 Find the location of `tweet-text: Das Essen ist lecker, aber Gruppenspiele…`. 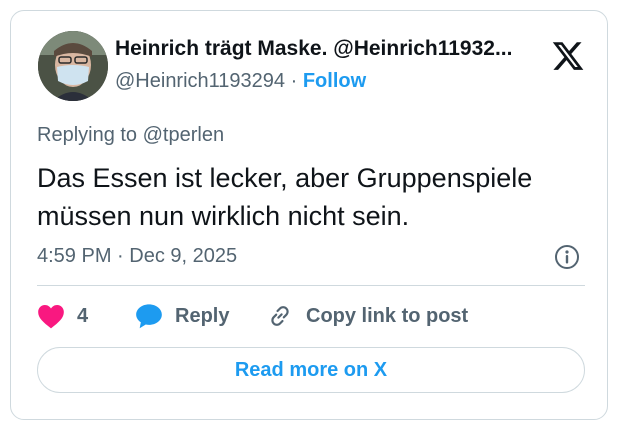

tweet-text: Das Essen ist lecker, aber Gruppenspiele… is located at coordinates (285, 197).